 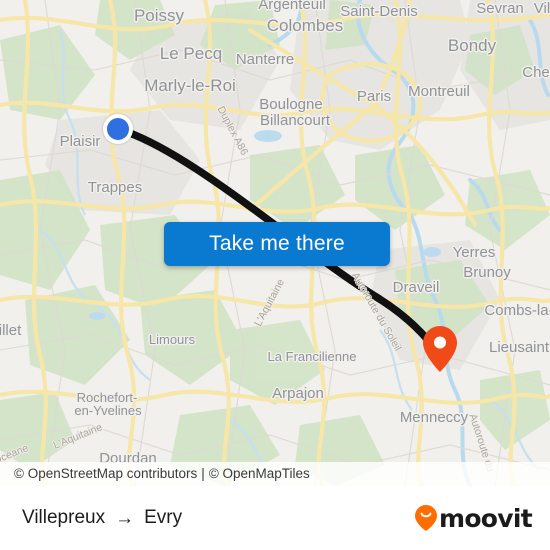 I want to click on attribution-osm: © OpenStreetMap contributors, so click(x=105, y=473).